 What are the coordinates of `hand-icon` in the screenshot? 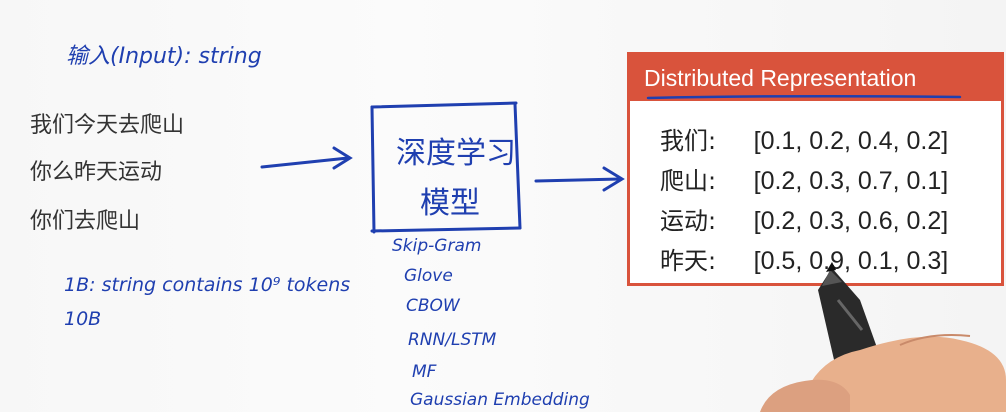 It's located at (883, 373).